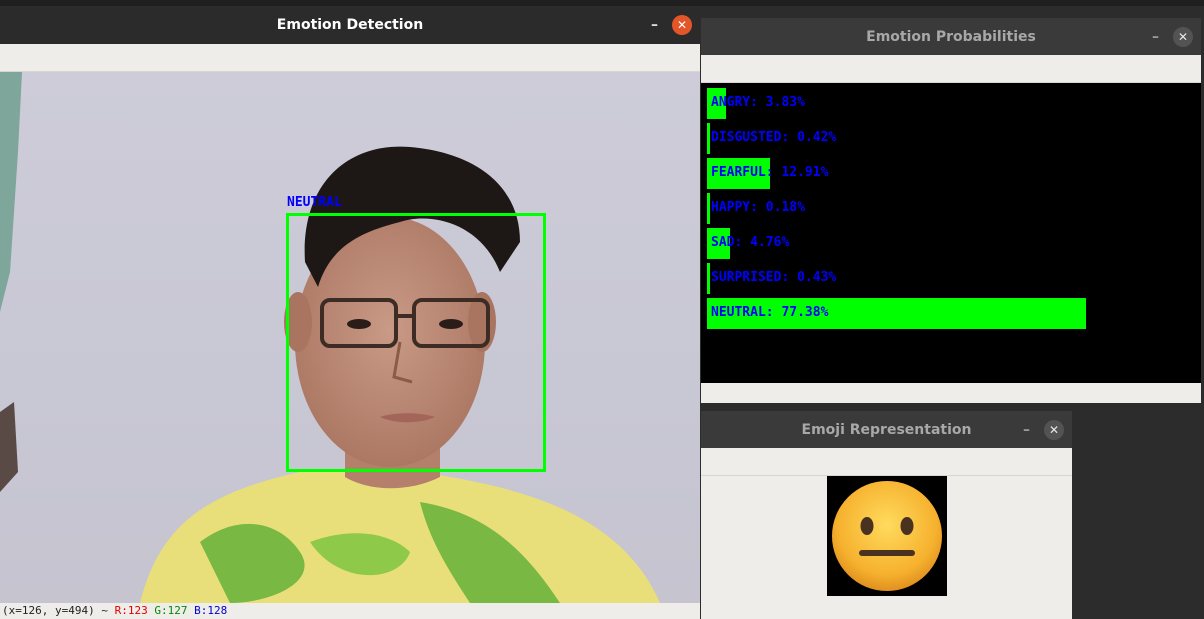 Image resolution: width=1204 pixels, height=619 pixels. I want to click on face-emotion-label: NEUTRAL, so click(314, 202).